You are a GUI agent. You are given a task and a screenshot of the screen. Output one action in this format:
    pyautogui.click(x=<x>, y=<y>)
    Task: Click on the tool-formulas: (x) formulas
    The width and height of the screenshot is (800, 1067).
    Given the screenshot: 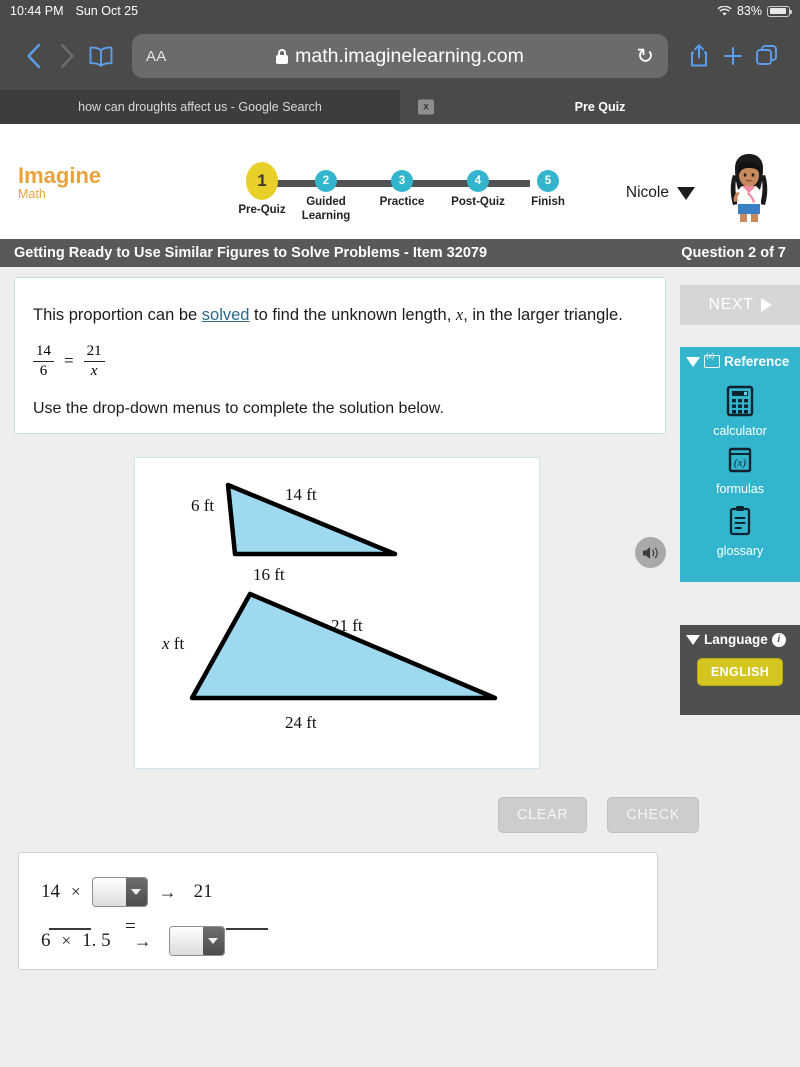 What is the action you would take?
    pyautogui.click(x=740, y=471)
    